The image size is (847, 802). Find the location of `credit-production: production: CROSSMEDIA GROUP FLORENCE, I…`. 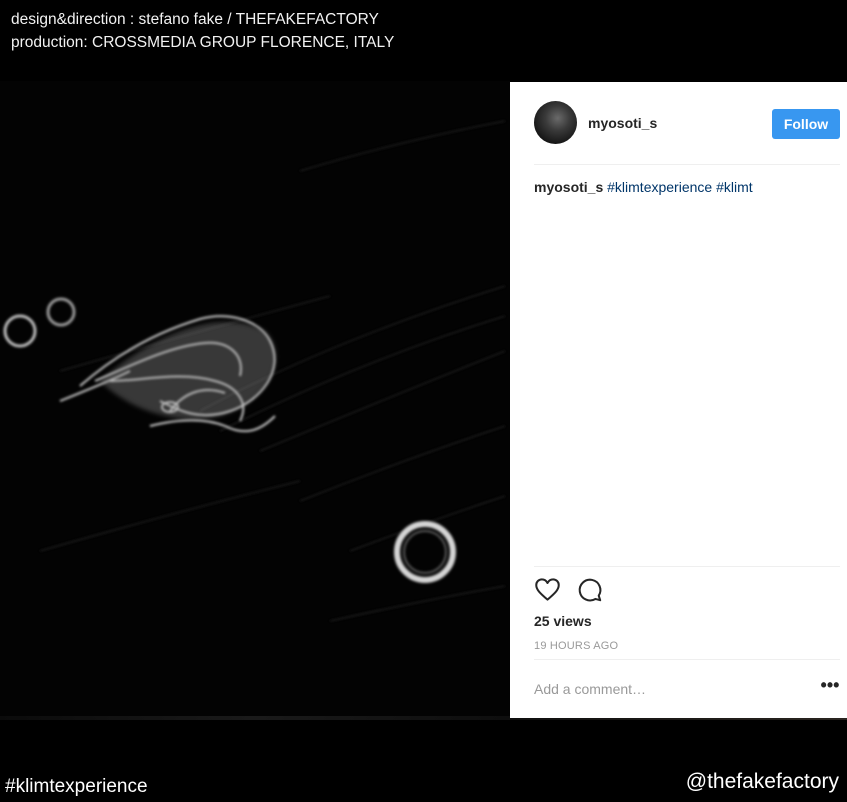

credit-production: production: CROSSMEDIA GROUP FLORENCE, I… is located at coordinates (203, 42).